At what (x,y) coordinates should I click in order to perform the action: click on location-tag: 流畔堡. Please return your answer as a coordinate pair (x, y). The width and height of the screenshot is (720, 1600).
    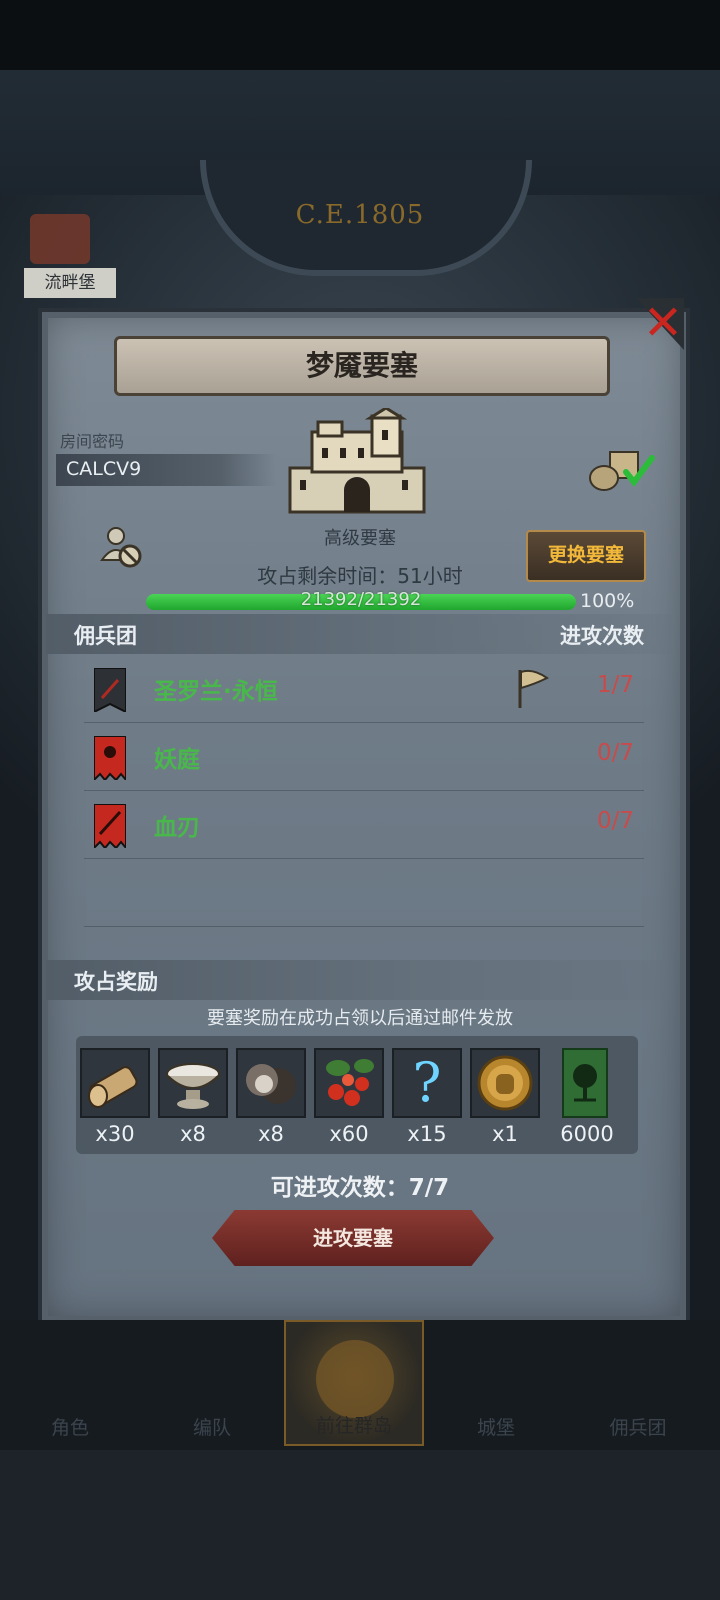
    Looking at the image, I should click on (70, 283).